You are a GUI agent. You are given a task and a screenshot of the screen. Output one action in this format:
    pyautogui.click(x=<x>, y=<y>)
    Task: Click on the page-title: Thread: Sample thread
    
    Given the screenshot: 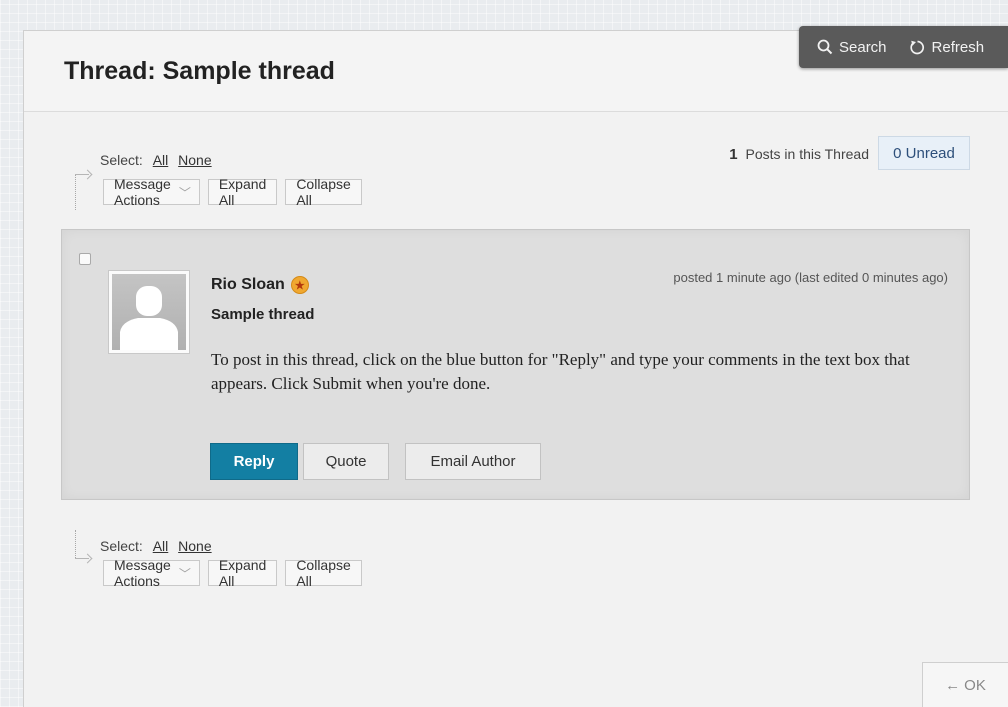 What is the action you would take?
    pyautogui.click(x=199, y=71)
    